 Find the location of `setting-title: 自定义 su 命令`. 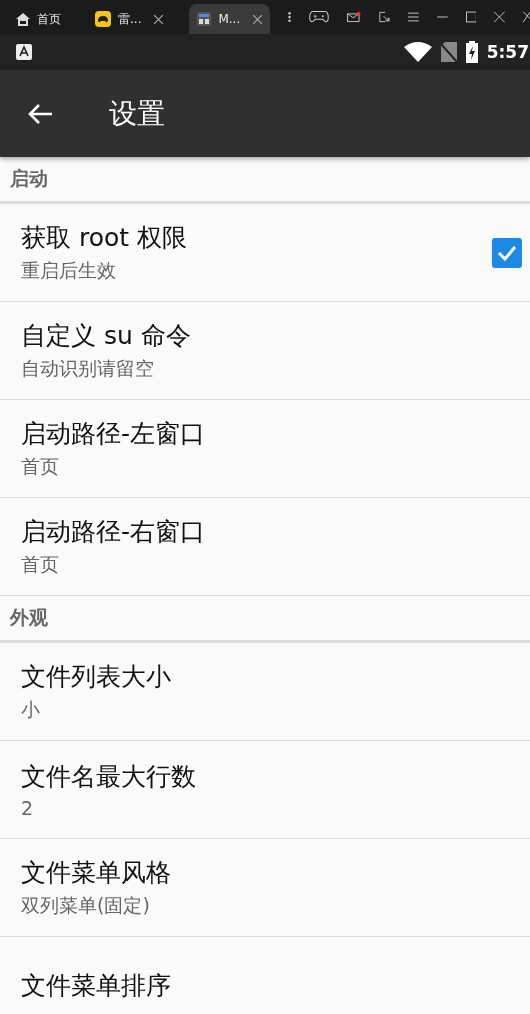

setting-title: 自定义 su 命令 is located at coordinates (106, 336).